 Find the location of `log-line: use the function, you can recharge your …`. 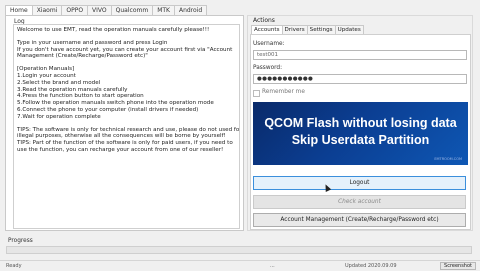

log-line: use the function, you can recharge your … is located at coordinates (120, 149).